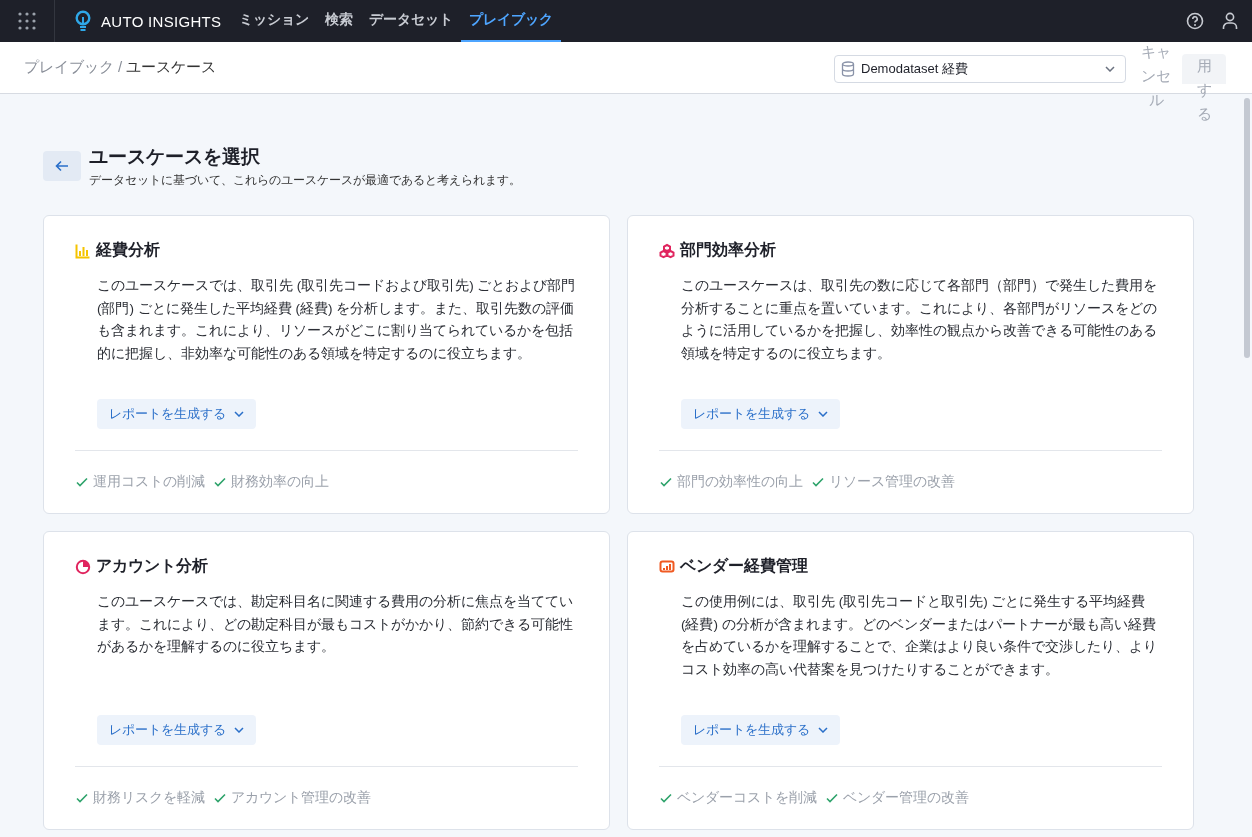 The width and height of the screenshot is (1252, 837). Describe the element at coordinates (339, 21) in the screenshot. I see `nav-tab: 検索` at that location.